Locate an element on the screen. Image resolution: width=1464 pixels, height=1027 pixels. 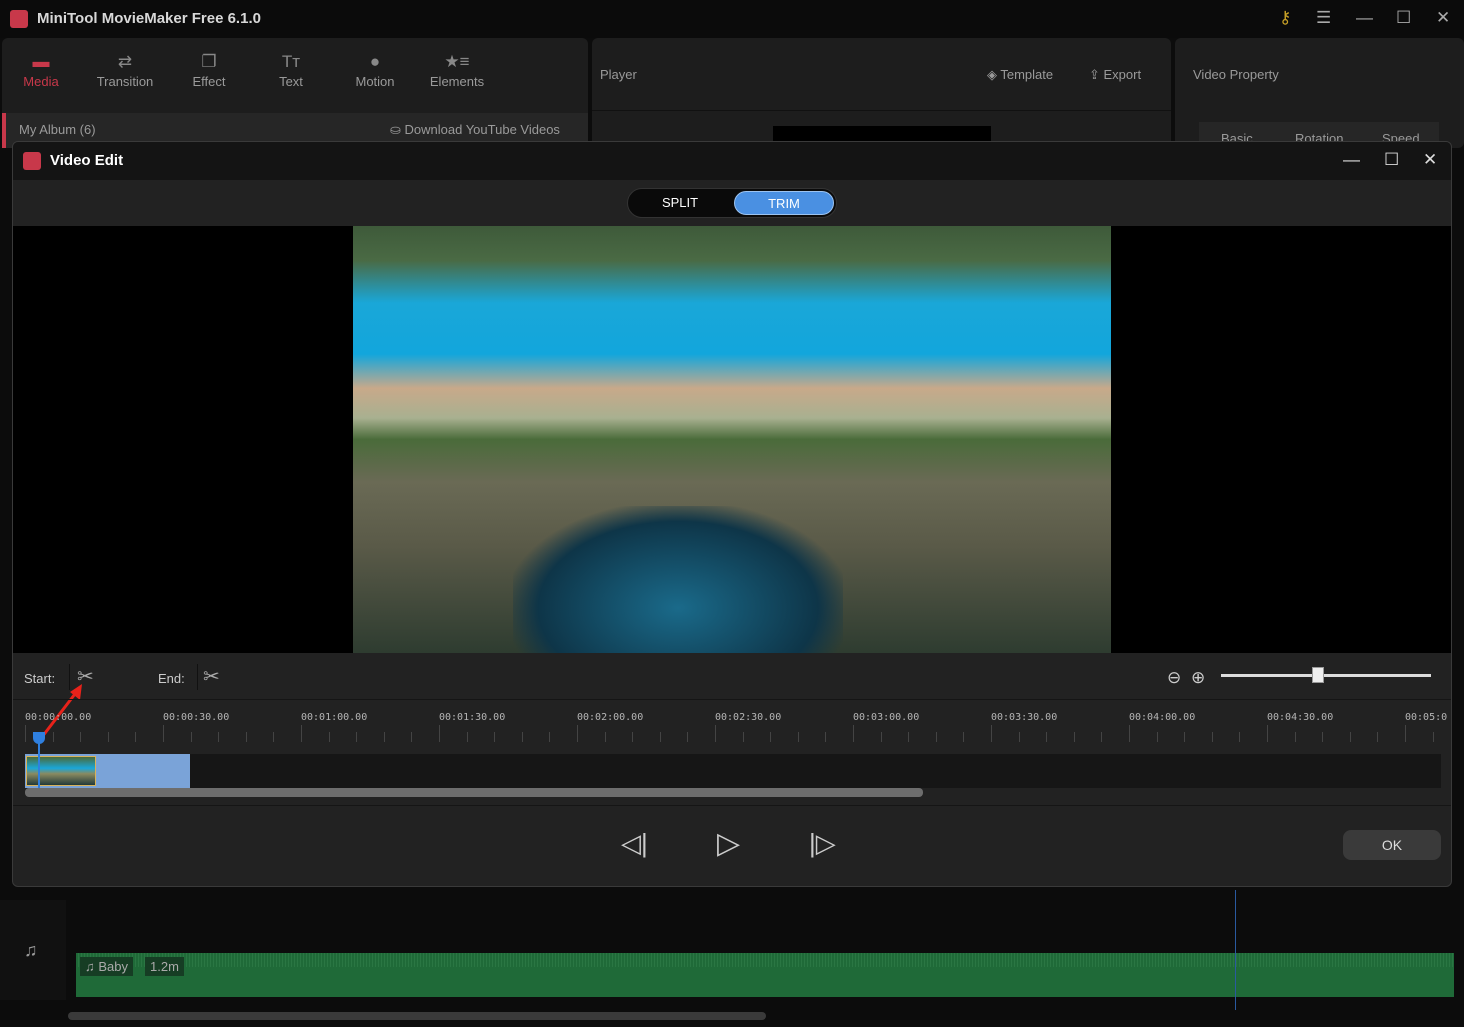
maximize-button: ☐ is located at coordinates (1403, 18).